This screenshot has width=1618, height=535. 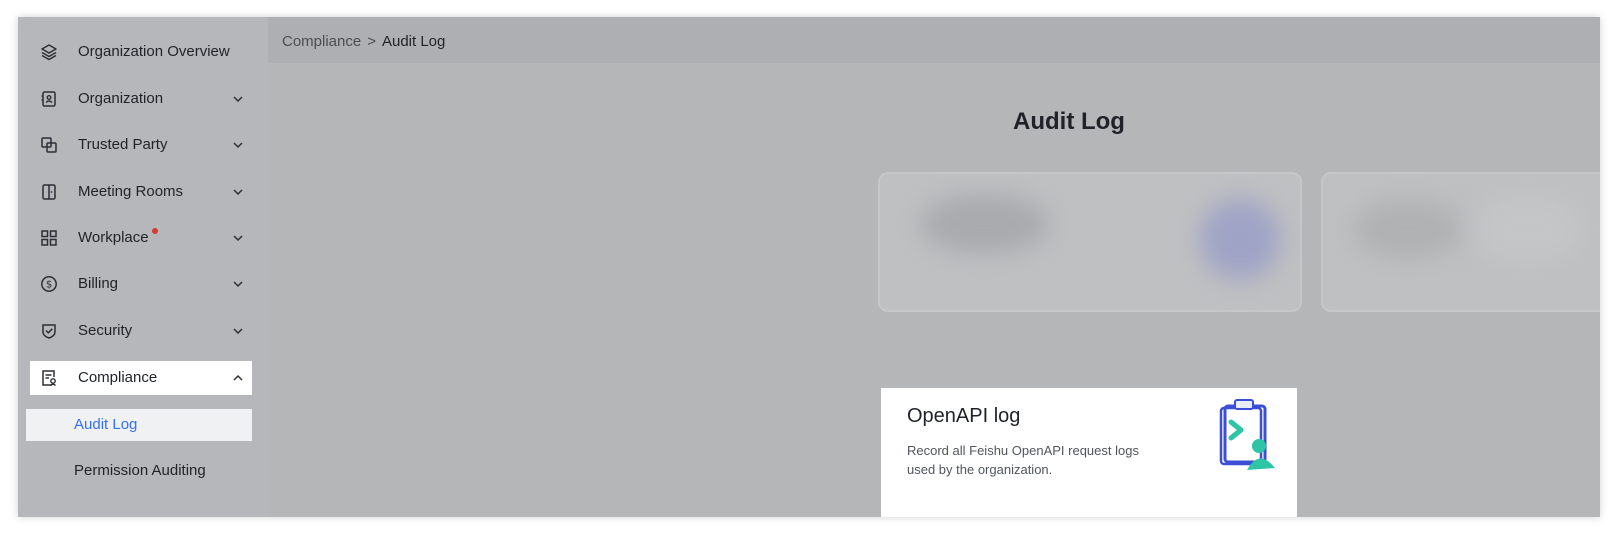 I want to click on clipboard-api-illustration-icon, so click(x=1247, y=434).